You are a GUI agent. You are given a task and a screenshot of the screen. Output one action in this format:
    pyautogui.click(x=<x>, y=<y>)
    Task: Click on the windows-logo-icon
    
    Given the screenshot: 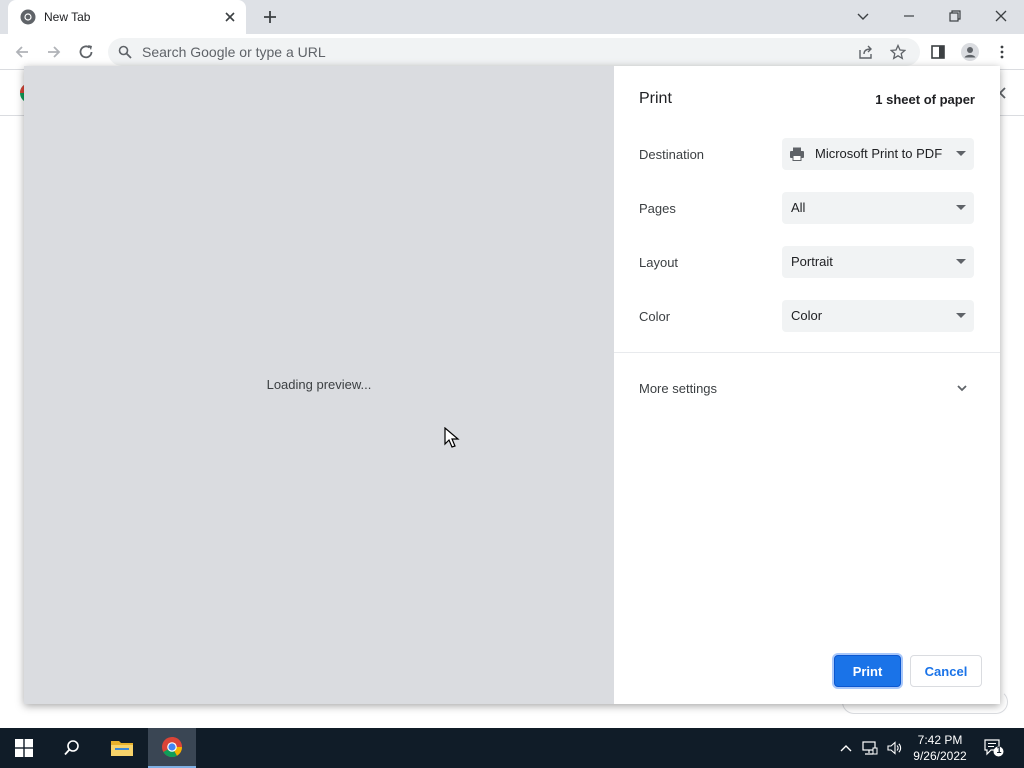 What is the action you would take?
    pyautogui.click(x=24, y=748)
    